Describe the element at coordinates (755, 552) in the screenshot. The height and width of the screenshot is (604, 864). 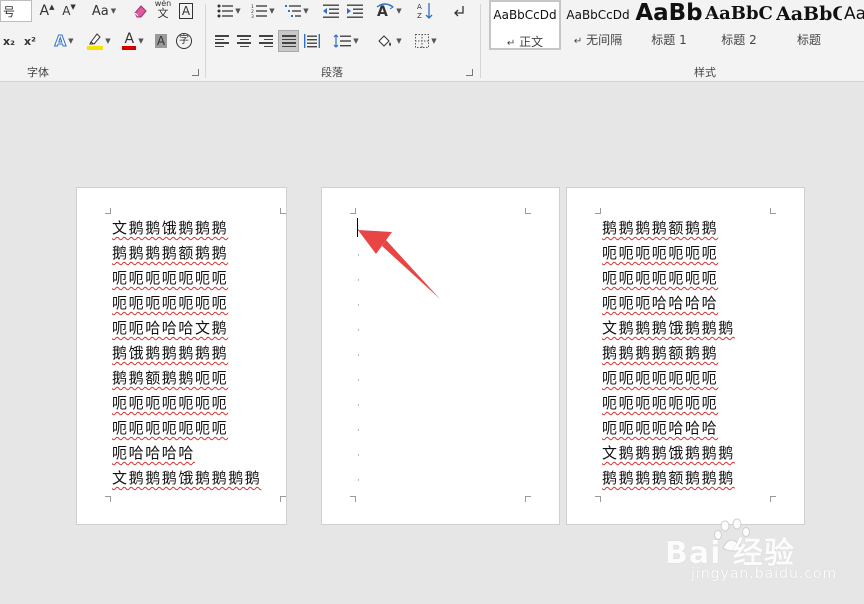
I see `baidu-watermark: Bai 经验 jingyan.baidu.com` at that location.